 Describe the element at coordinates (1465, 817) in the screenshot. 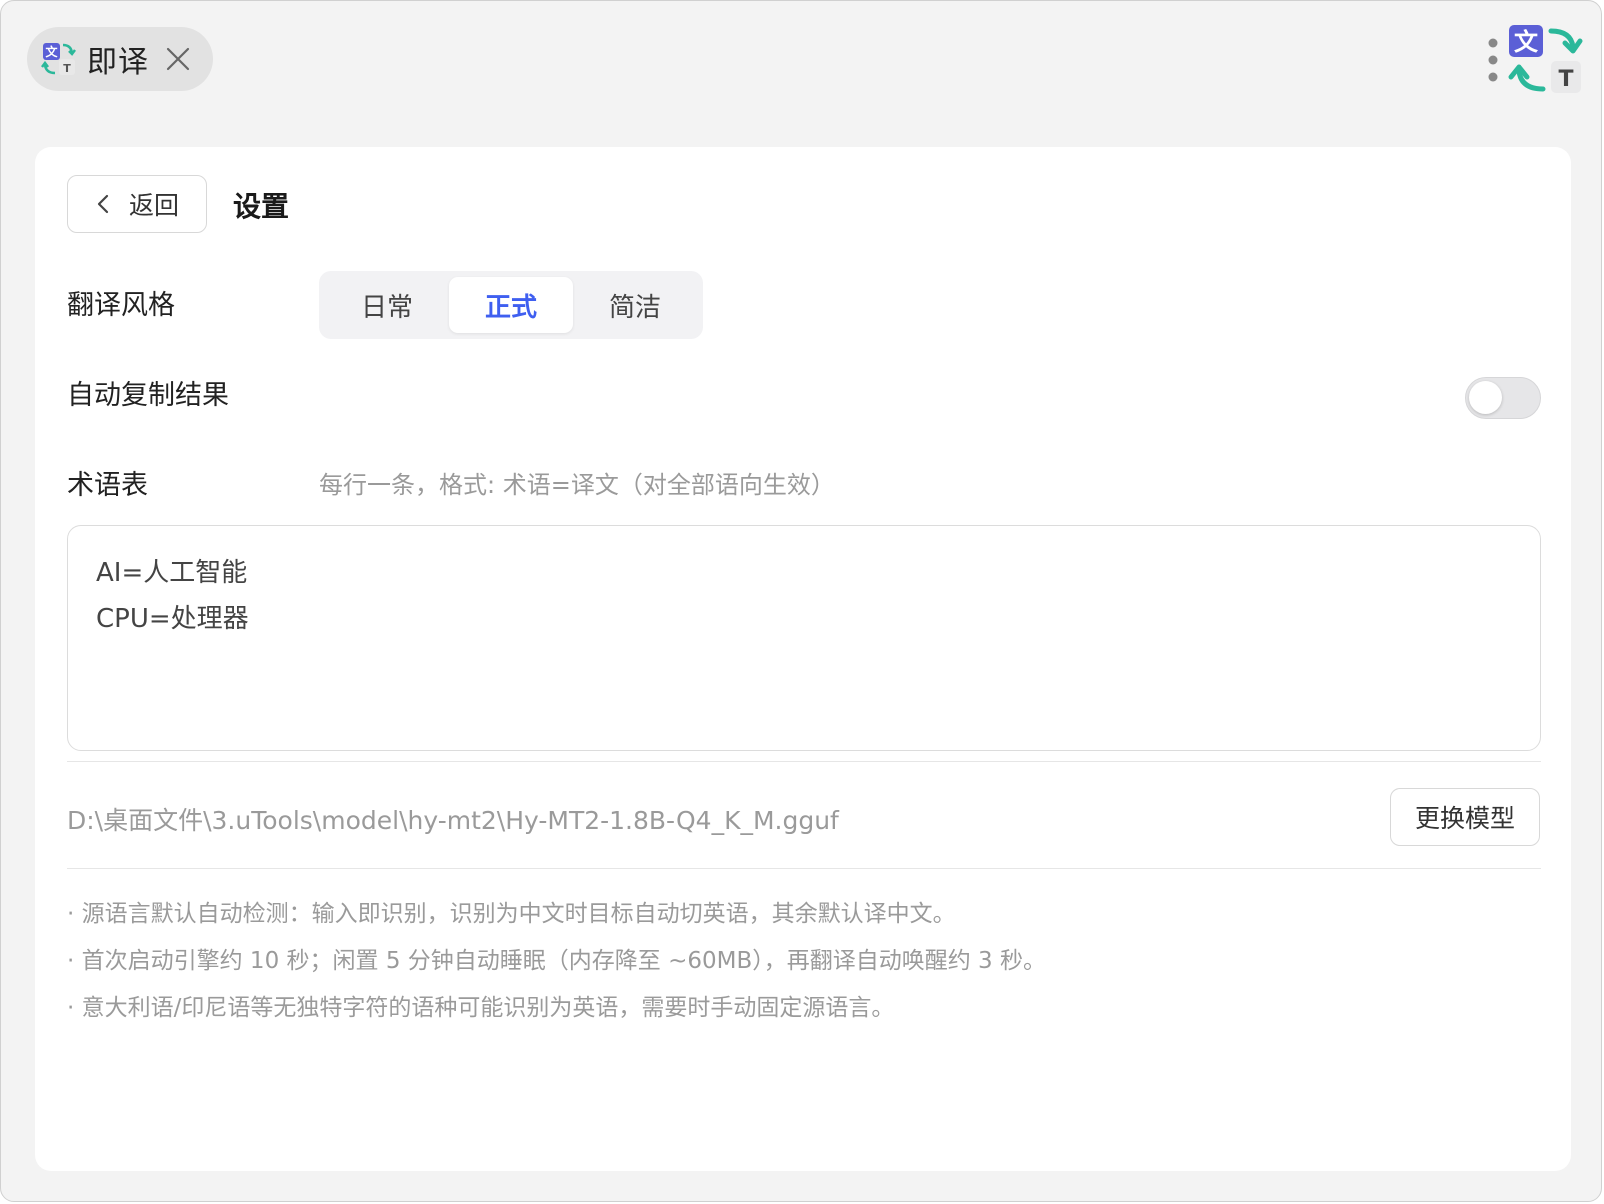

I see `change-model-button: 更换模型` at that location.